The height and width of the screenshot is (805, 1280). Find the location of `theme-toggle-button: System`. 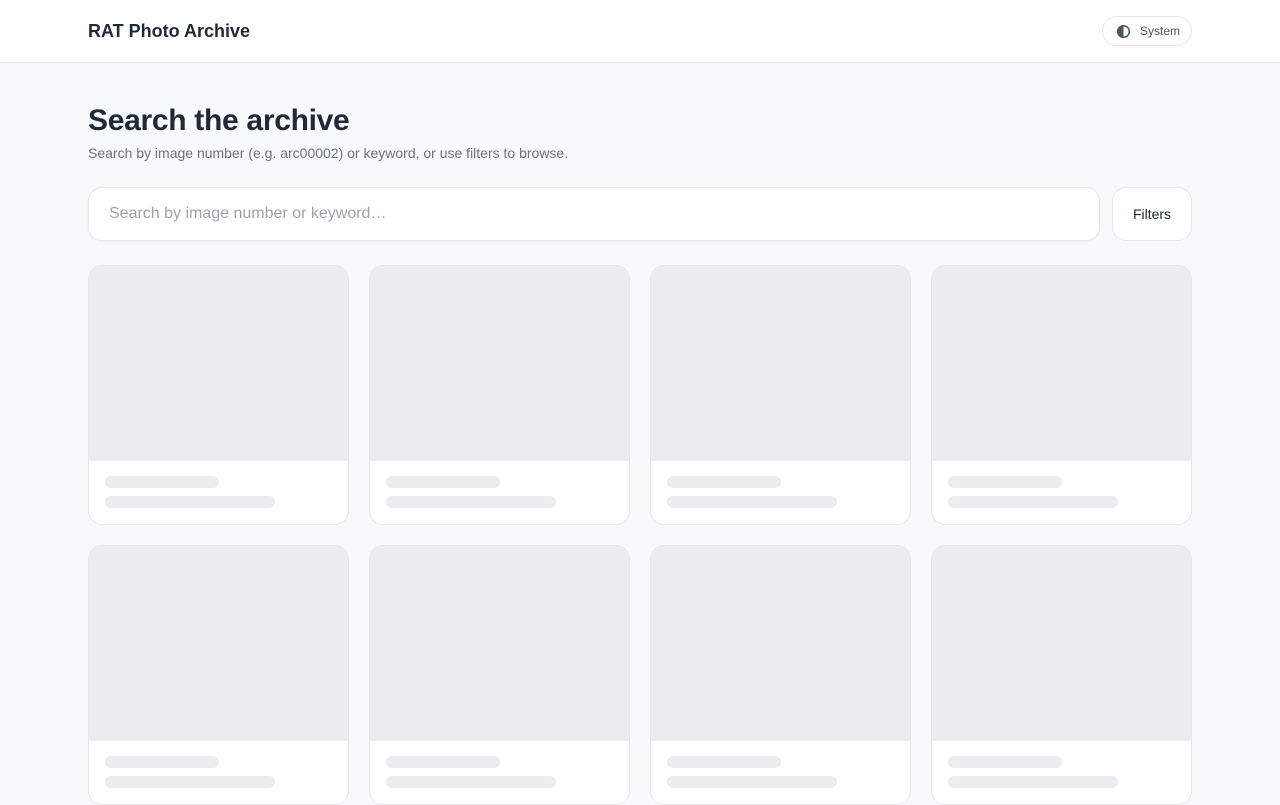

theme-toggle-button: System is located at coordinates (1147, 31).